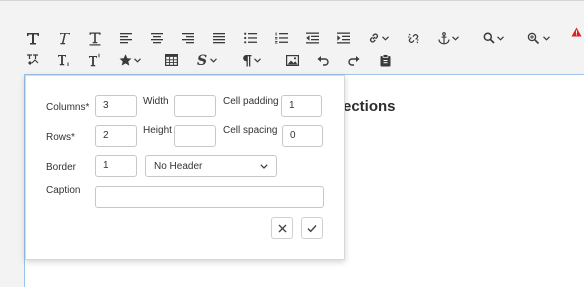 The width and height of the screenshot is (584, 287). What do you see at coordinates (33, 60) in the screenshot?
I see `clear-formatting-icon` at bounding box center [33, 60].